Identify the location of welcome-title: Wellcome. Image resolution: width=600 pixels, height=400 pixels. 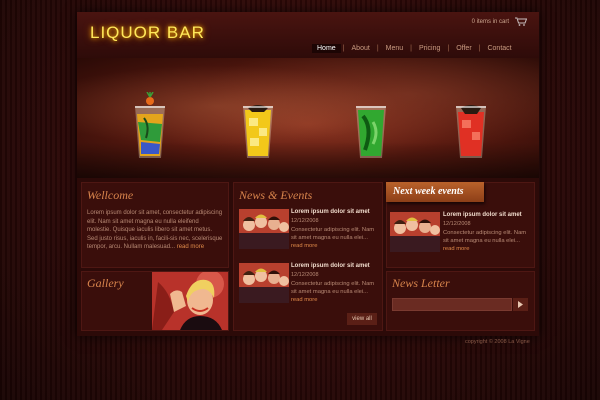
(110, 195).